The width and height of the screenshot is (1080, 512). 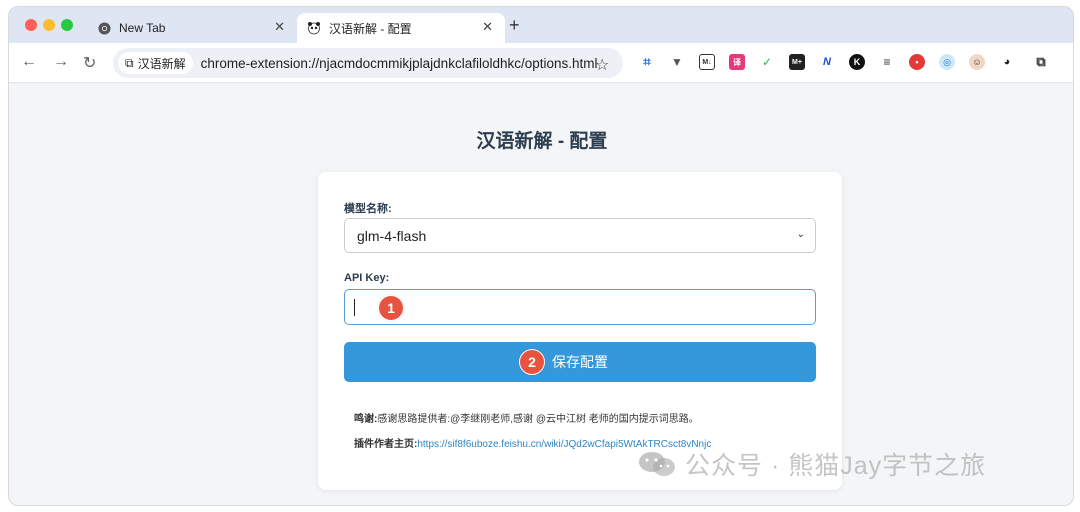 What do you see at coordinates (386, 444) in the screenshot?
I see `homepage-prefix: 插件作者主页:` at bounding box center [386, 444].